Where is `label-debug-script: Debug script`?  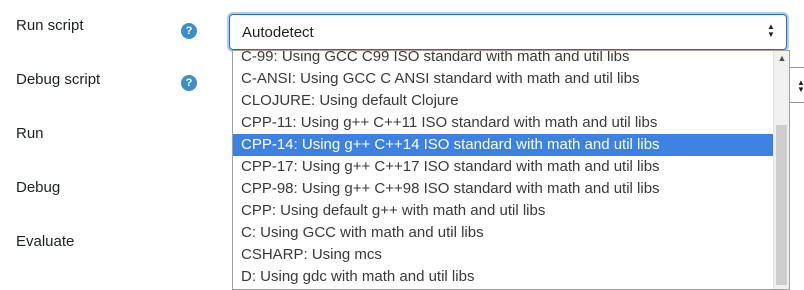 label-debug-script: Debug script is located at coordinates (58, 79).